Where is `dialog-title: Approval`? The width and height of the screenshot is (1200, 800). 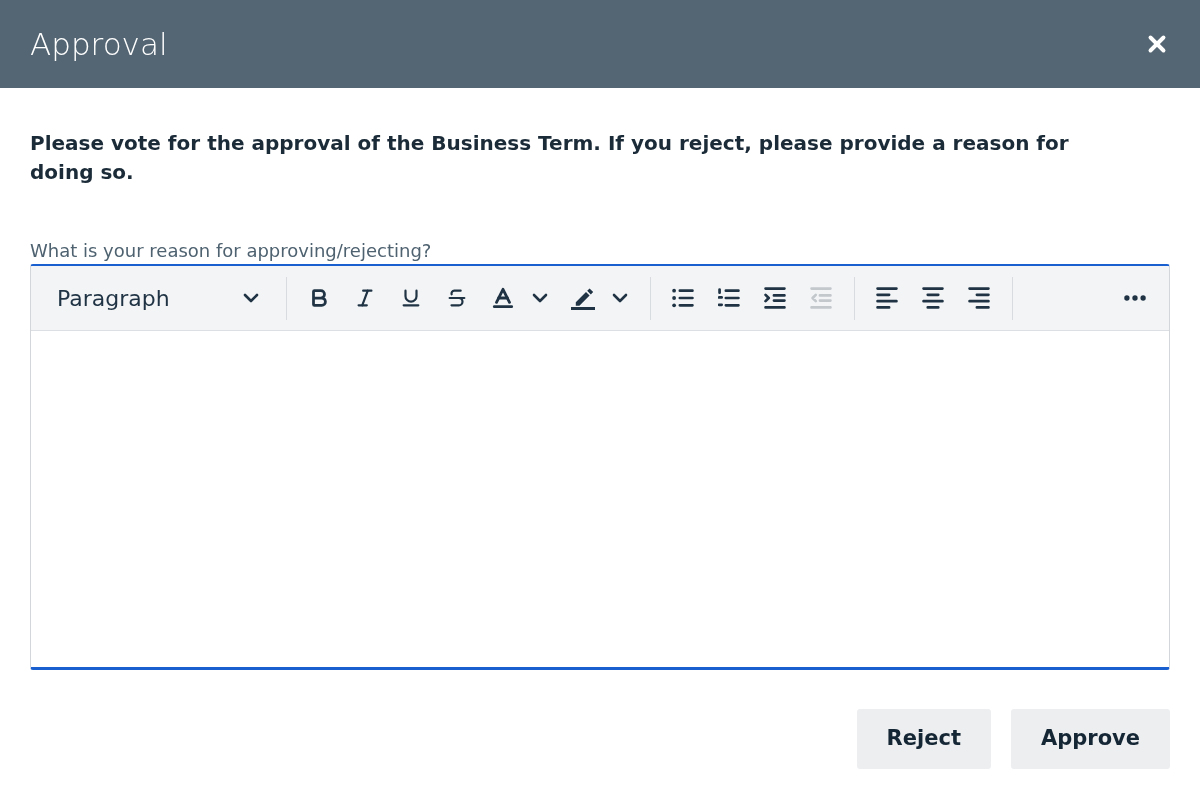
dialog-title: Approval is located at coordinates (99, 44).